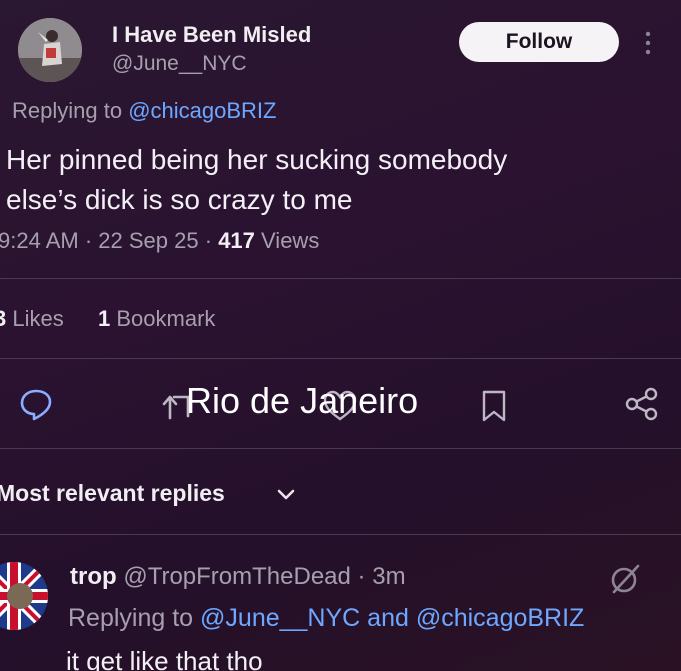 Image resolution: width=681 pixels, height=671 pixels. I want to click on likes-stat: 3 Likes, so click(32, 318).